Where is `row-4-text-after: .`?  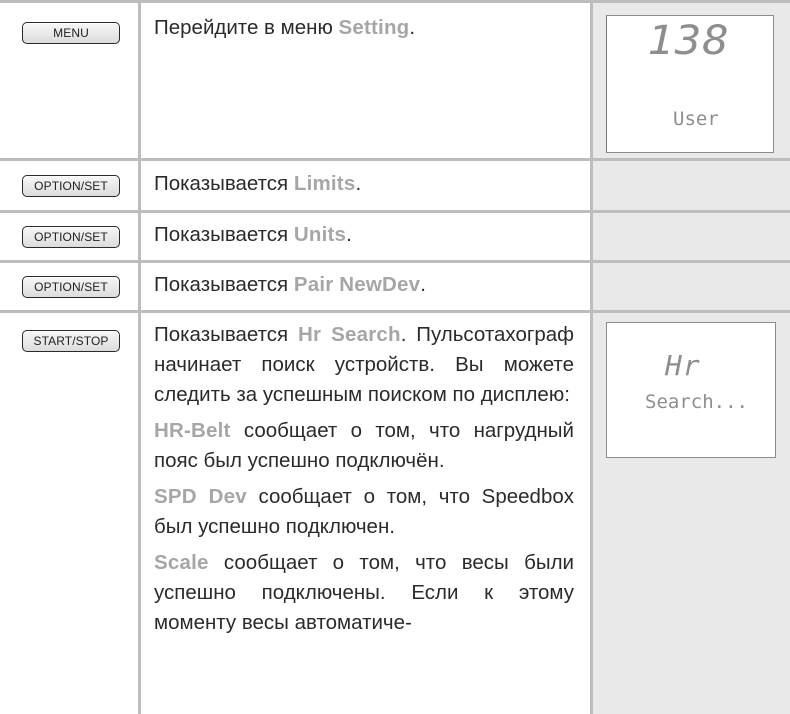
row-4-text-after: . is located at coordinates (423, 284).